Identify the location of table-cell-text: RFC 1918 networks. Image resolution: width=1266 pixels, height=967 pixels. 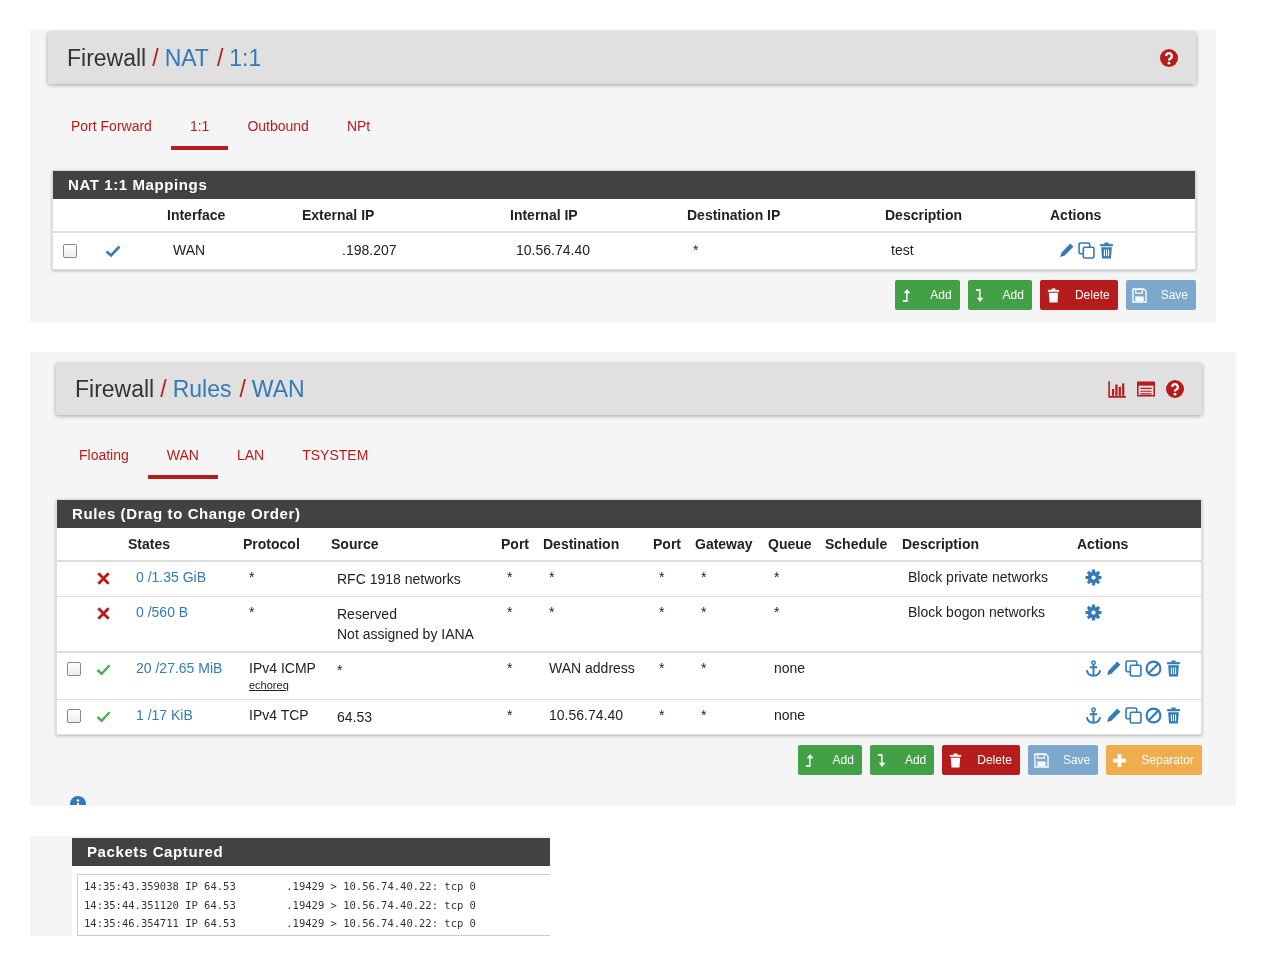
(399, 579).